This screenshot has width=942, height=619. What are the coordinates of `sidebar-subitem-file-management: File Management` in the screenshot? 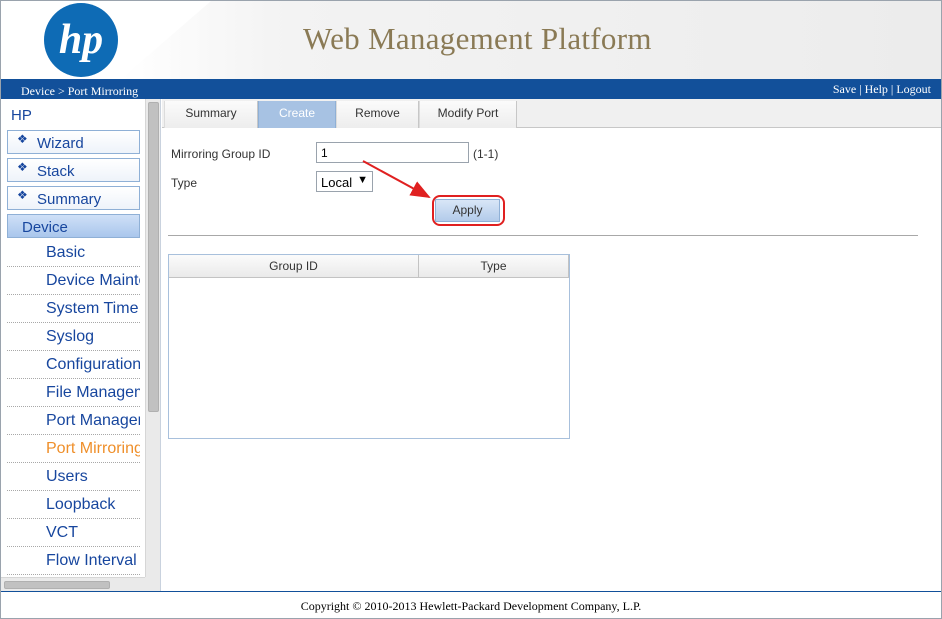 It's located at (73, 393).